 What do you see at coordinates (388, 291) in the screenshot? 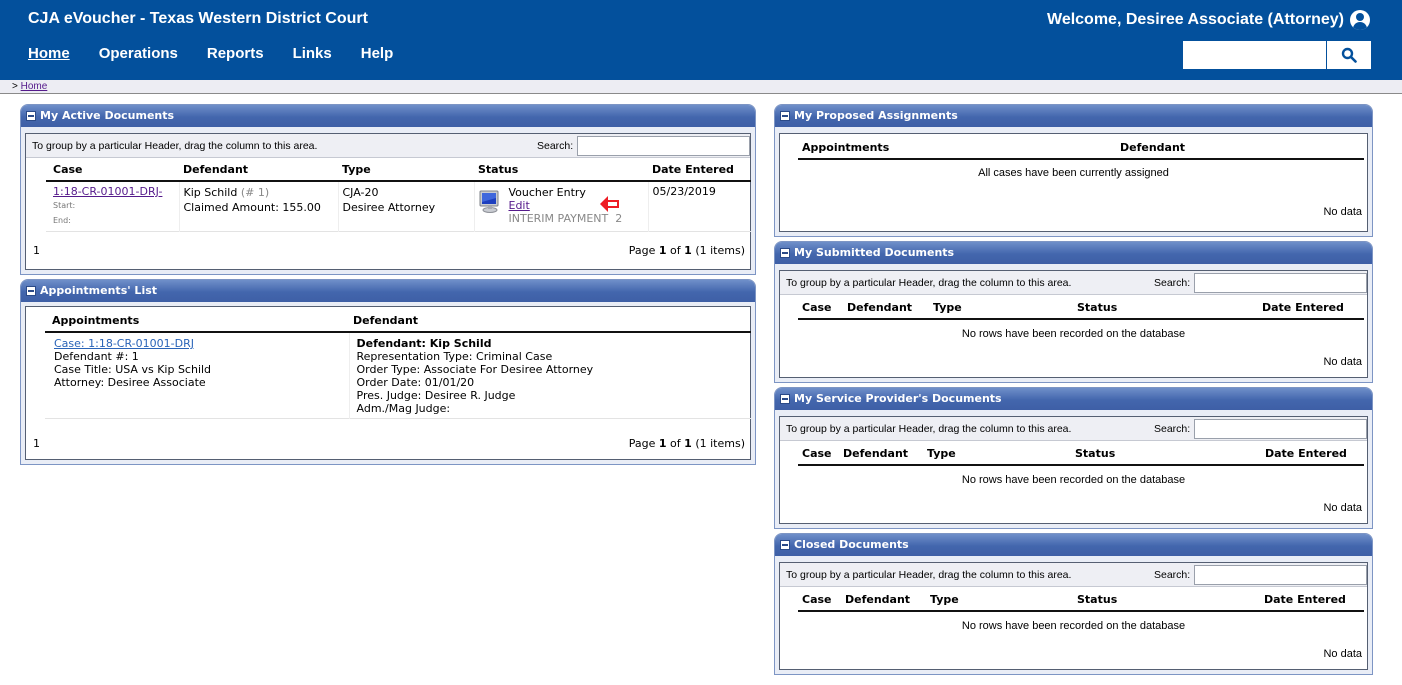
I see `panel-header: Appointments' List` at bounding box center [388, 291].